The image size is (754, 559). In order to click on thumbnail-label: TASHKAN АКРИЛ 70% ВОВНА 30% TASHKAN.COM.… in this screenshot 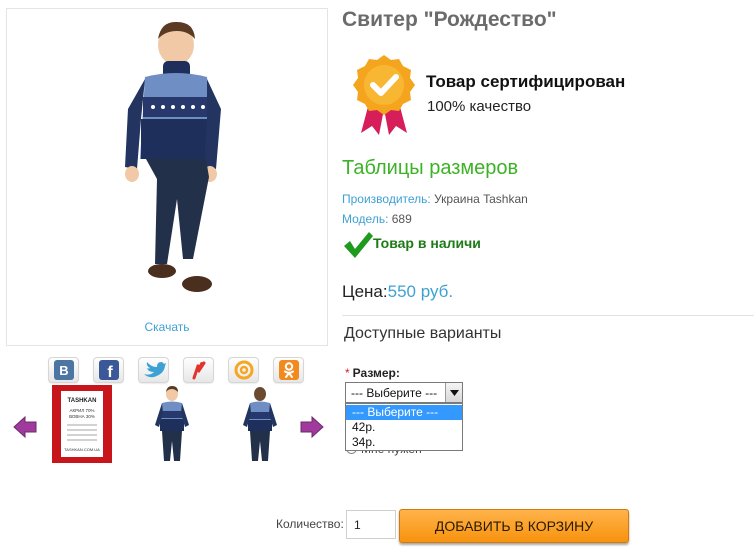, I will do `click(82, 424)`.